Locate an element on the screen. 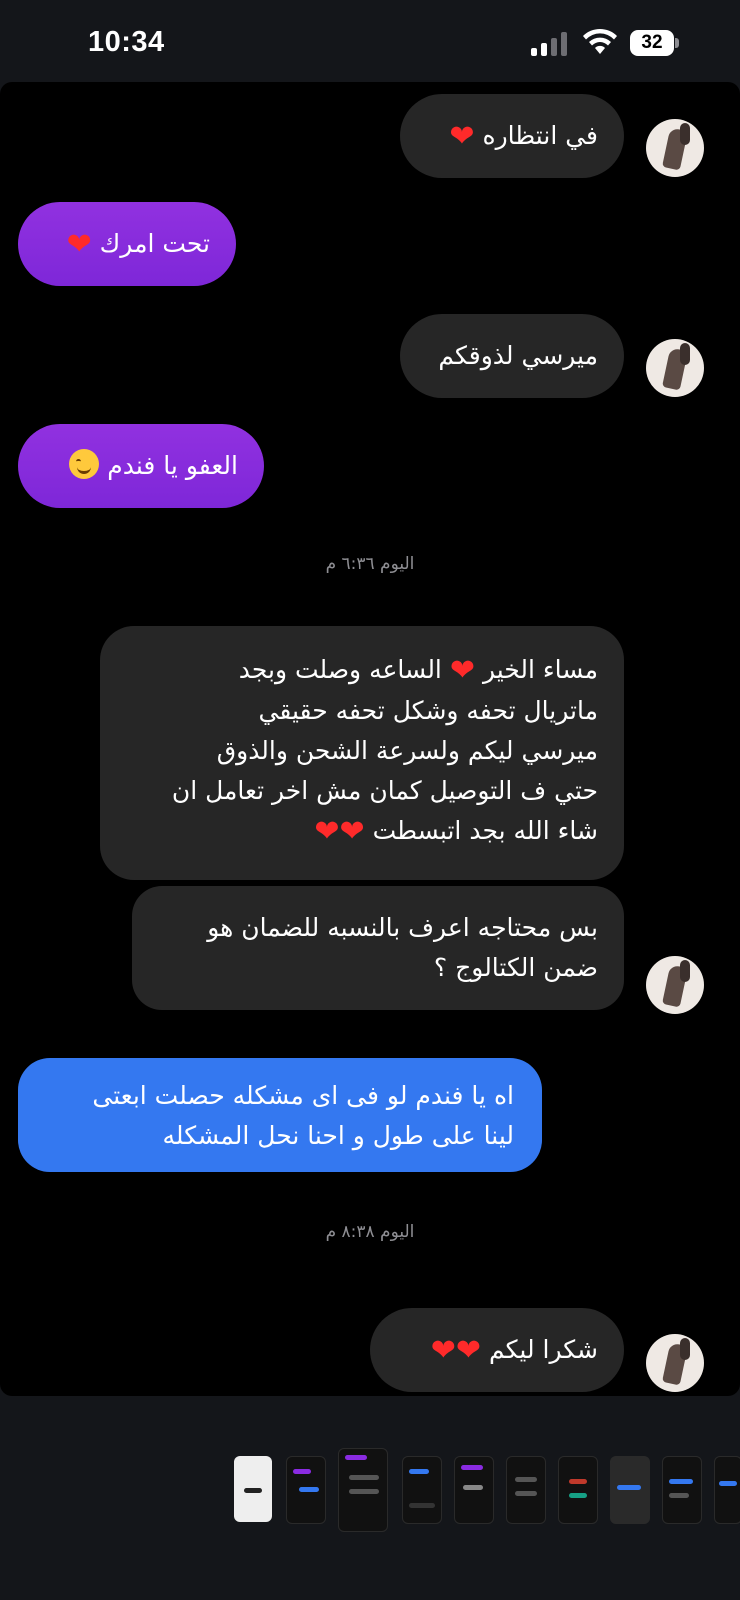  battery-level: 32 is located at coordinates (652, 42).